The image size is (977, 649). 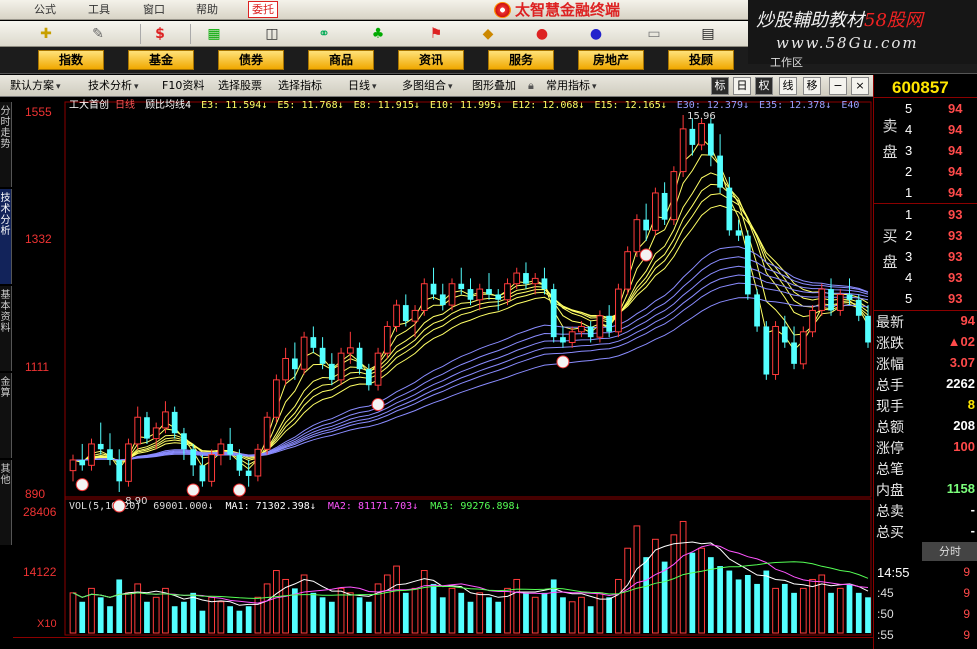 I want to click on mark-button: 标, so click(x=720, y=86).